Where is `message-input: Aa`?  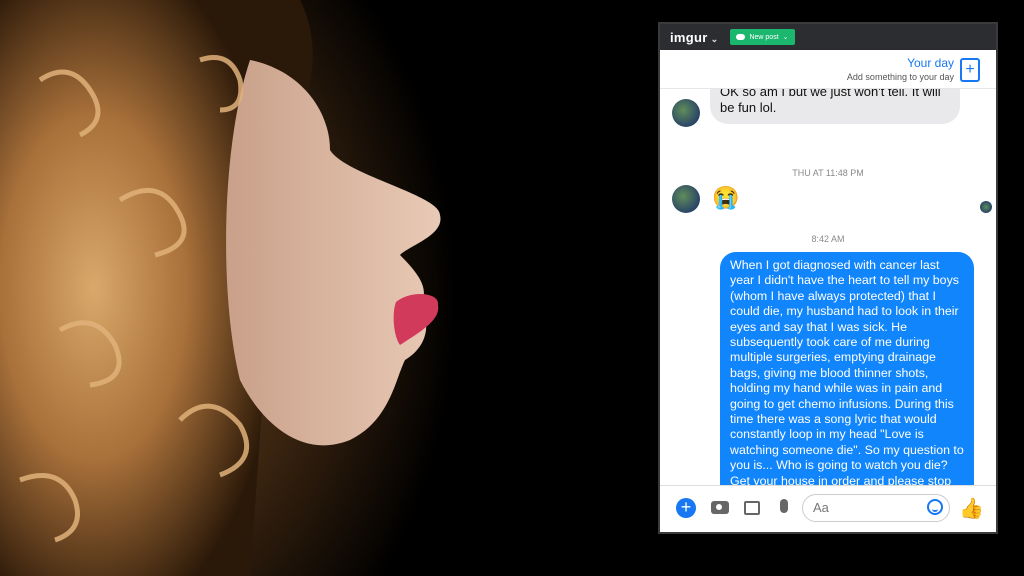 message-input: Aa is located at coordinates (876, 508).